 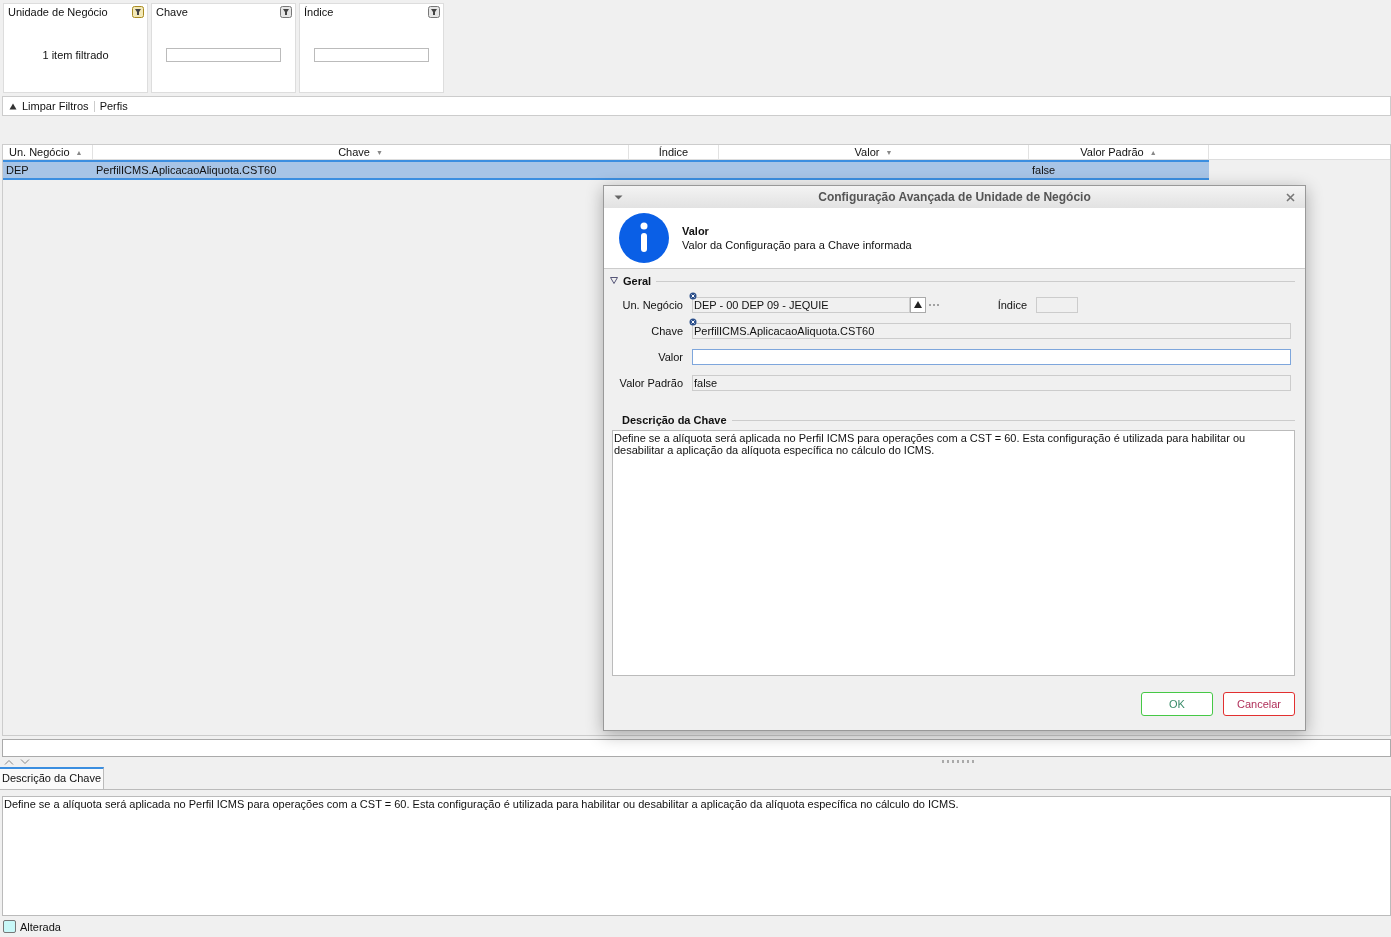 I want to click on filter-title: Chave, so click(x=172, y=12).